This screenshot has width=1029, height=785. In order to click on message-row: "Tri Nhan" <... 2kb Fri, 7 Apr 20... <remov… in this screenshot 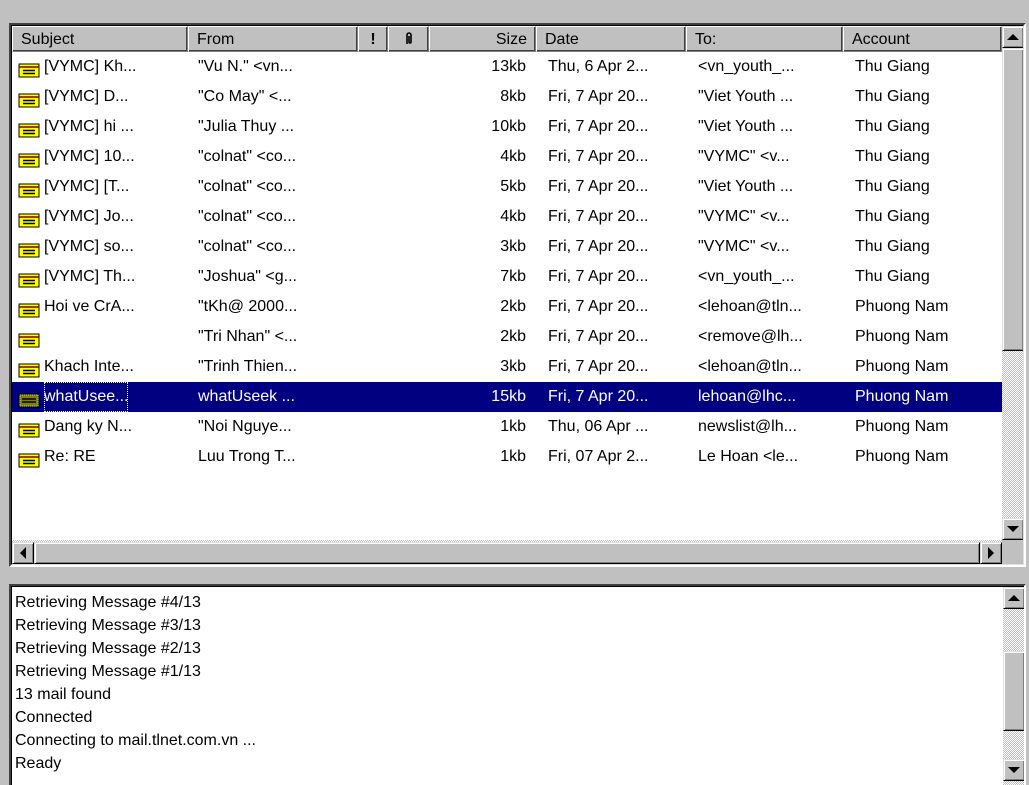, I will do `click(507, 337)`.